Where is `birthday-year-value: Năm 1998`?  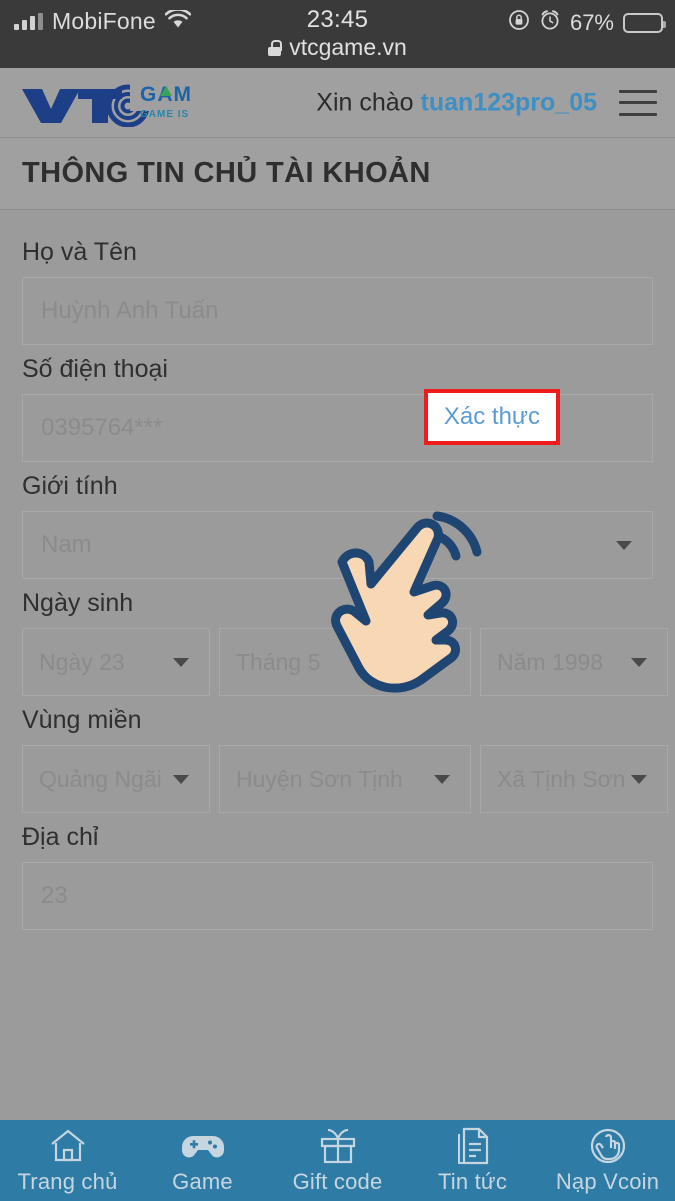 birthday-year-value: Năm 1998 is located at coordinates (550, 661).